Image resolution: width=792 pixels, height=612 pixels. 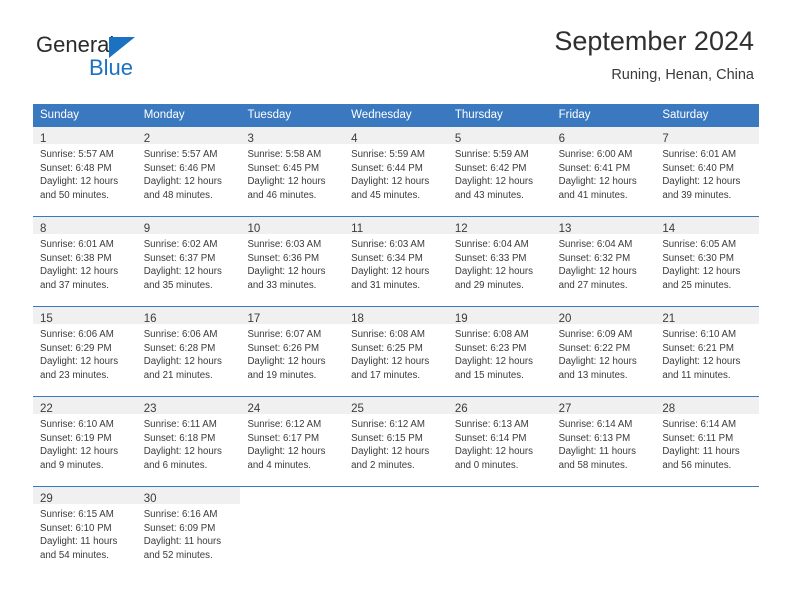 What do you see at coordinates (180, 514) in the screenshot?
I see `day-detail-line: Sunrise: 6:16 AM` at bounding box center [180, 514].